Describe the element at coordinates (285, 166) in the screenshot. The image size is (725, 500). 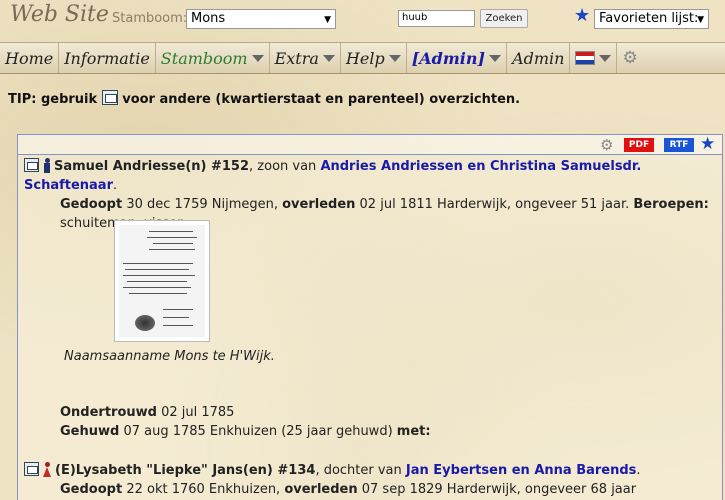
I see `person-relation: , zoon van` at that location.